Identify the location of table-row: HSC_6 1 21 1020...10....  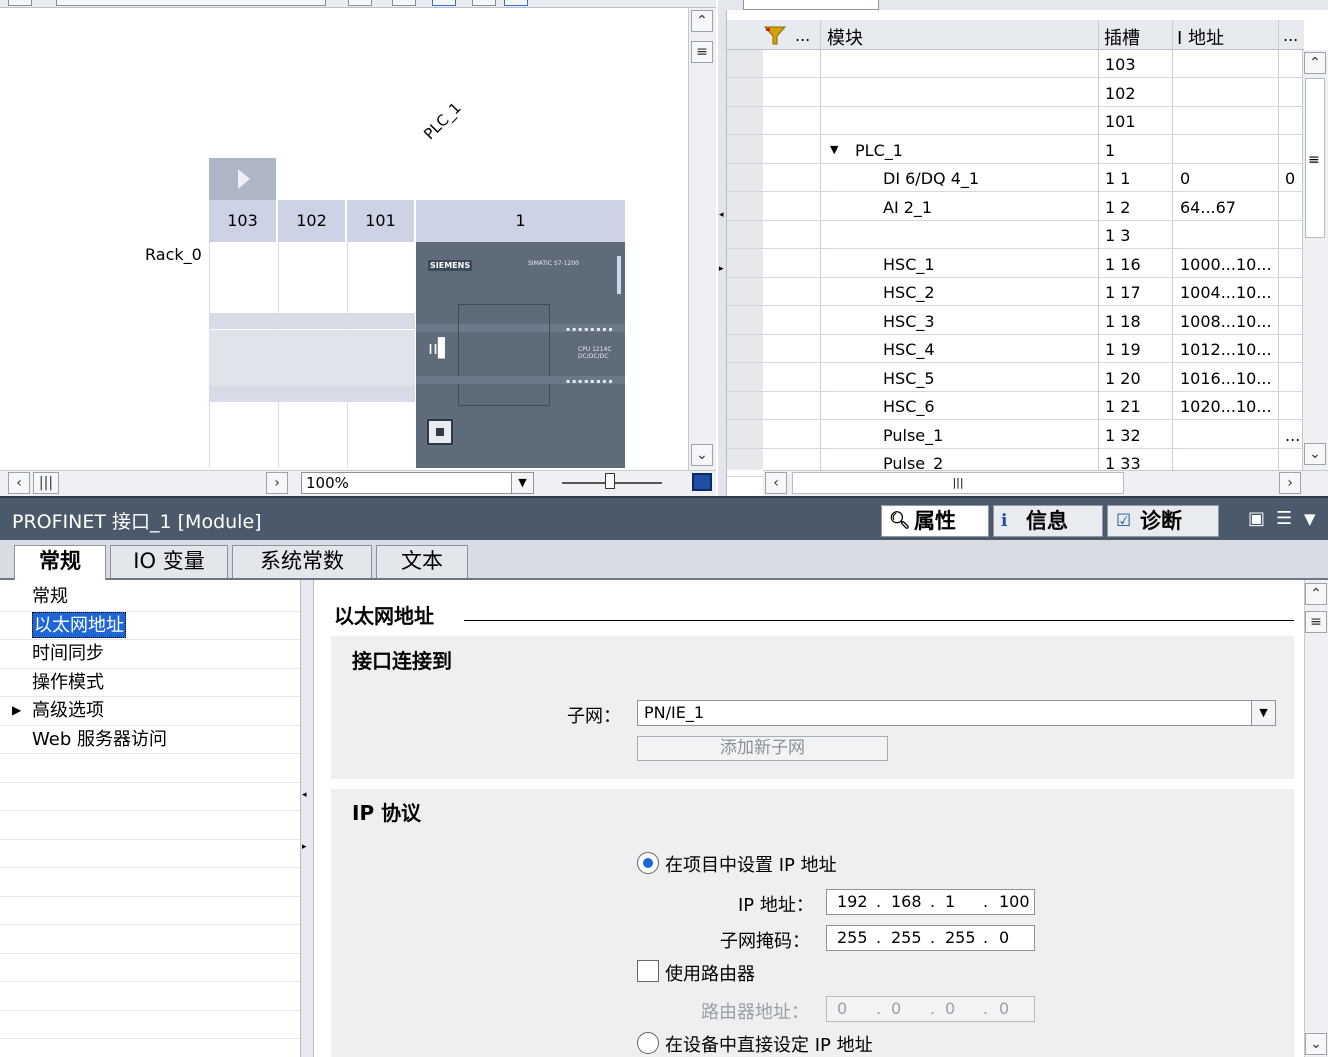
(1014, 406).